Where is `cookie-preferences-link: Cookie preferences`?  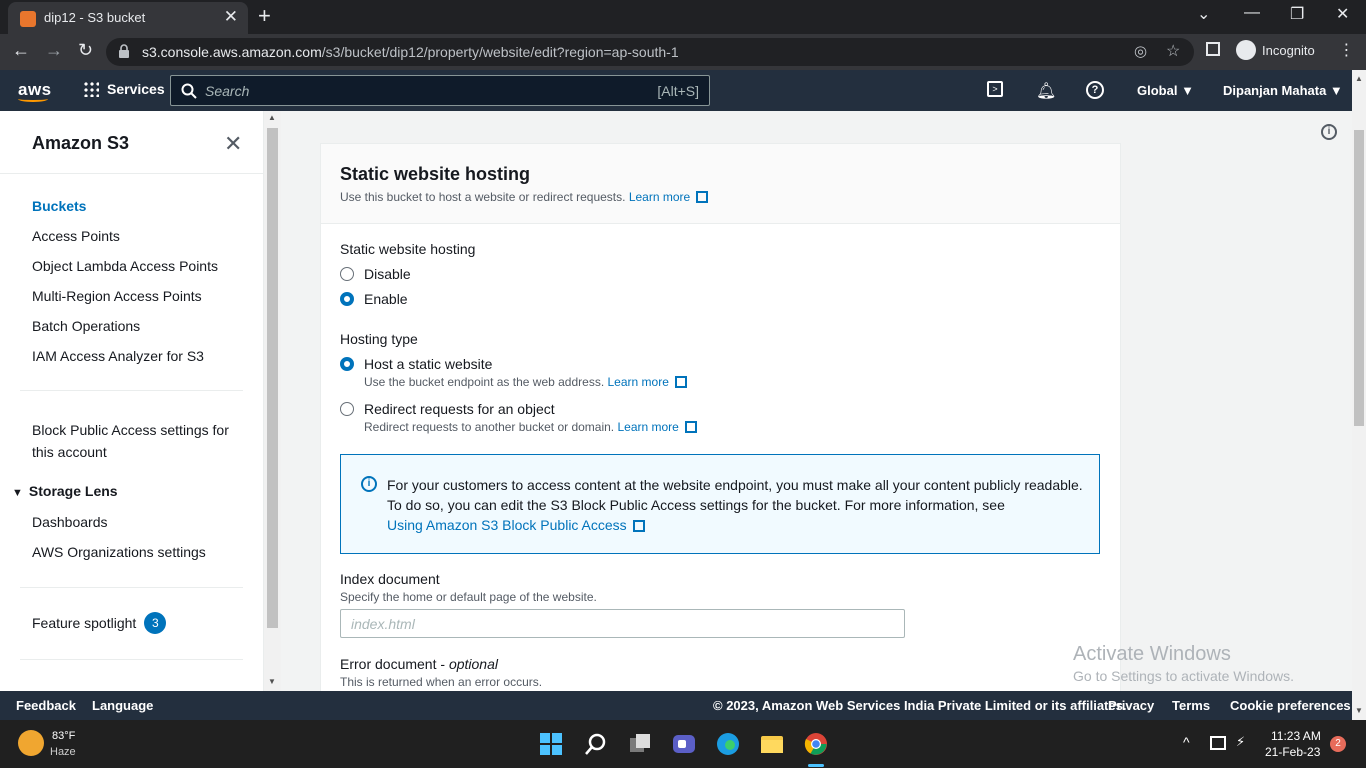
cookie-preferences-link: Cookie preferences is located at coordinates (1290, 705).